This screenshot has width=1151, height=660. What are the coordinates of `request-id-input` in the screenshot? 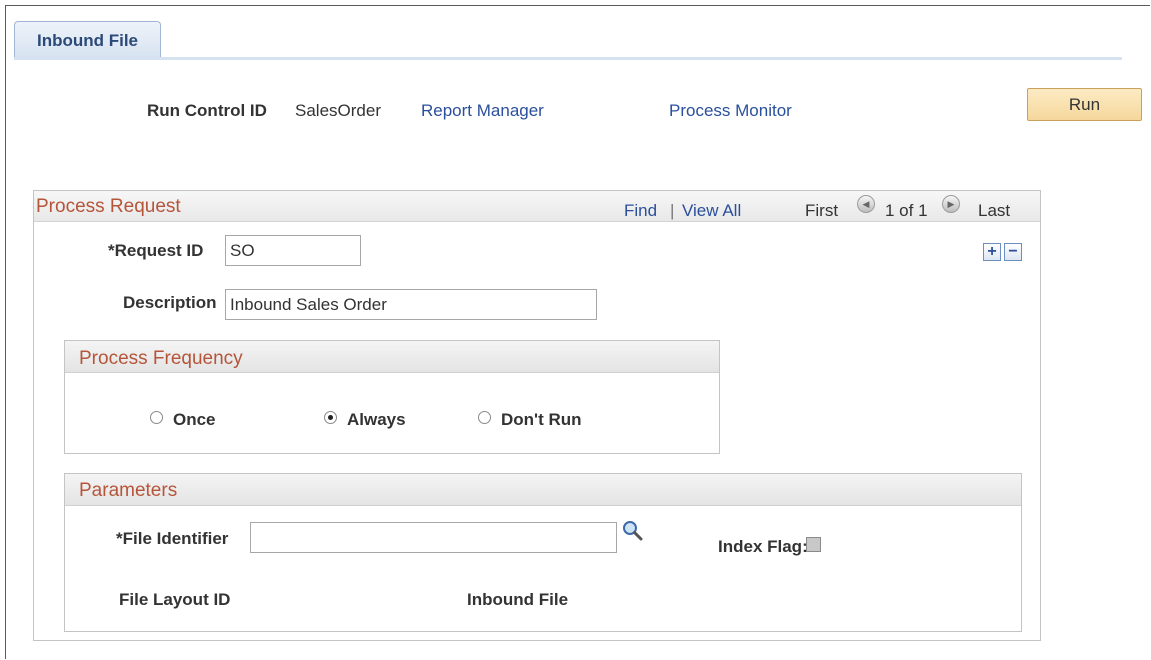 It's located at (293, 250).